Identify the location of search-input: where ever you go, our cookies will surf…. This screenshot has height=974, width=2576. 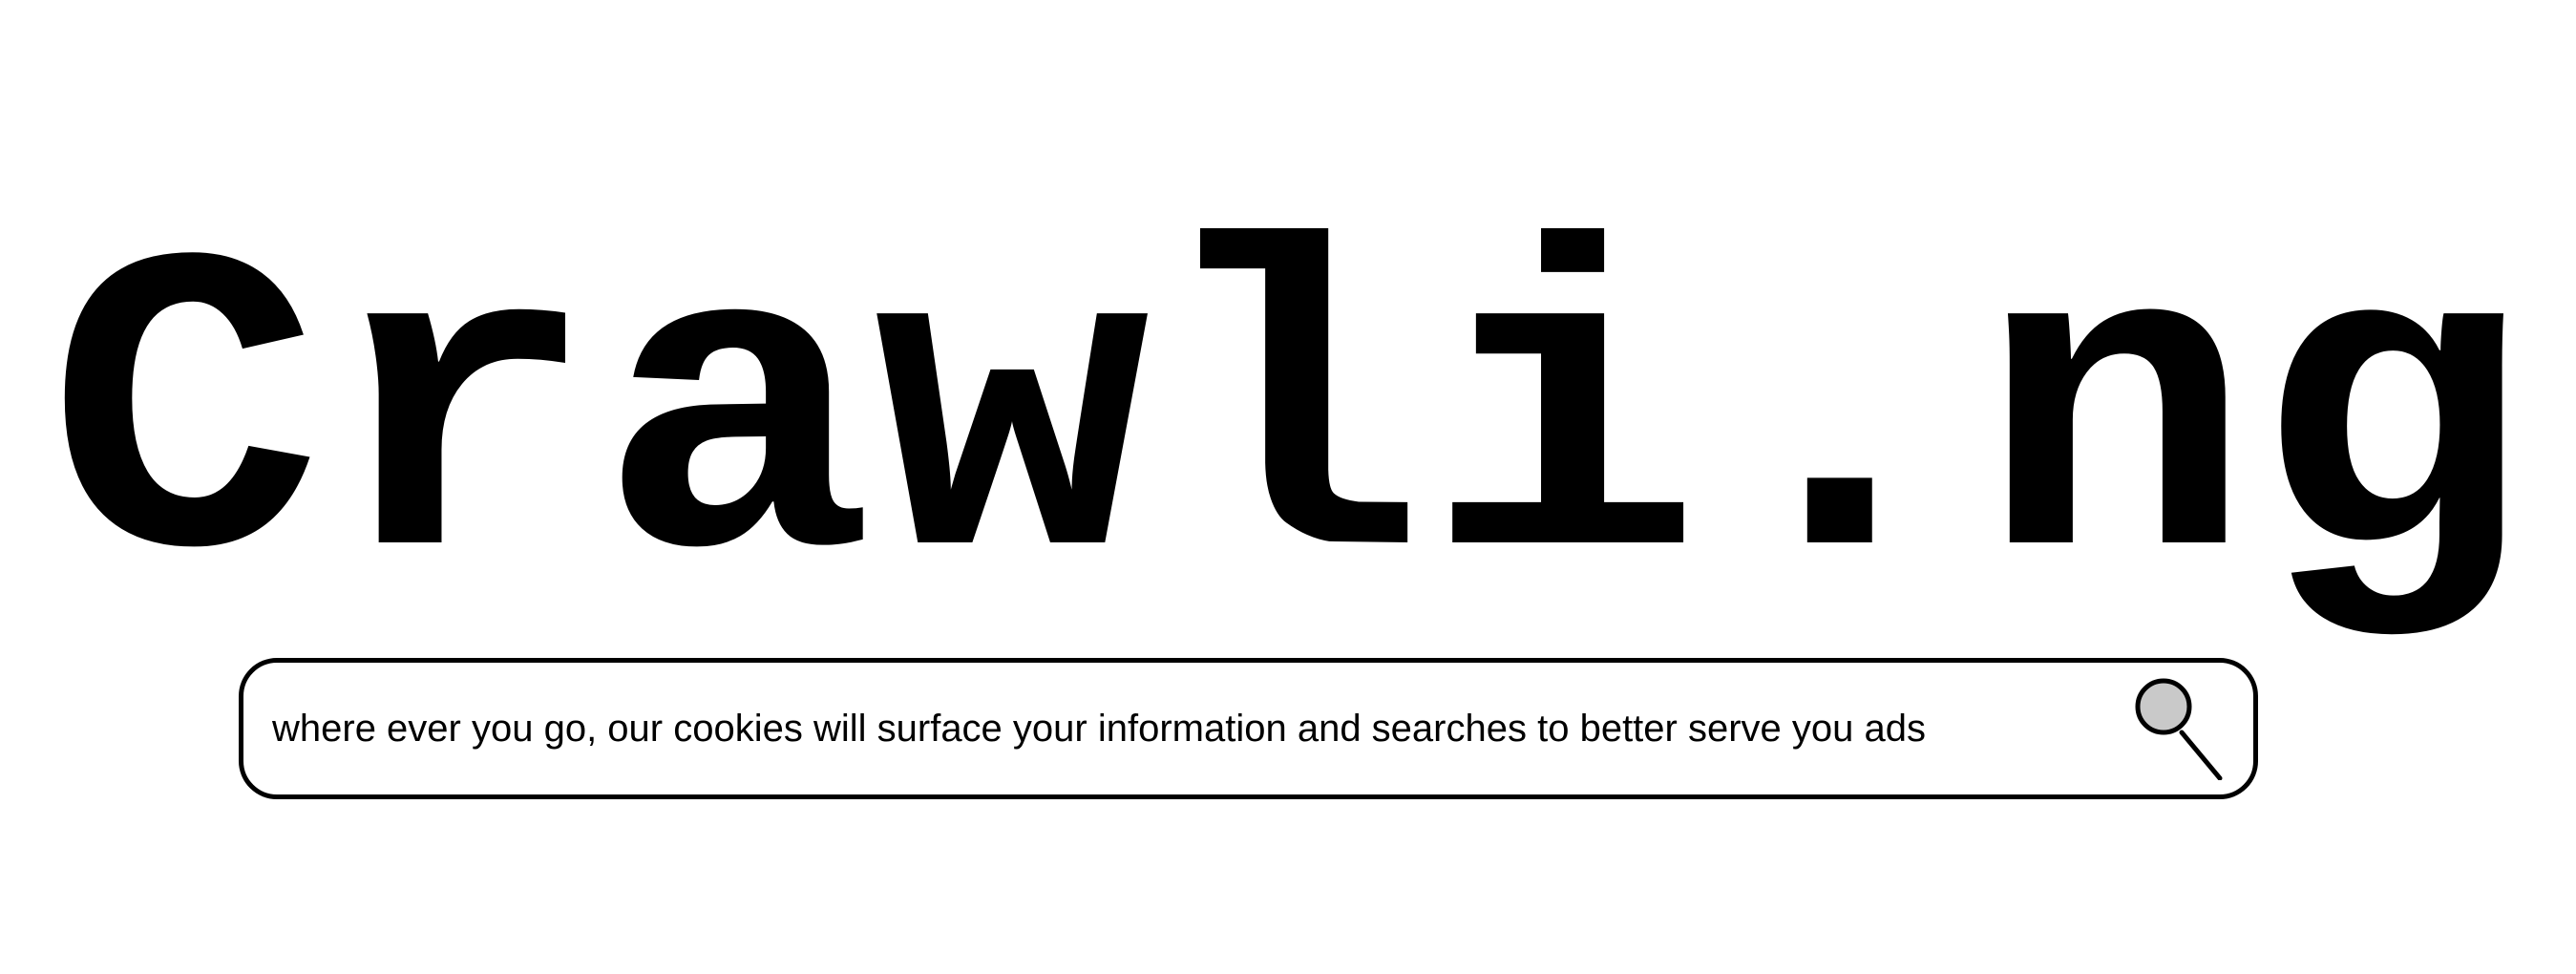
(1203, 729).